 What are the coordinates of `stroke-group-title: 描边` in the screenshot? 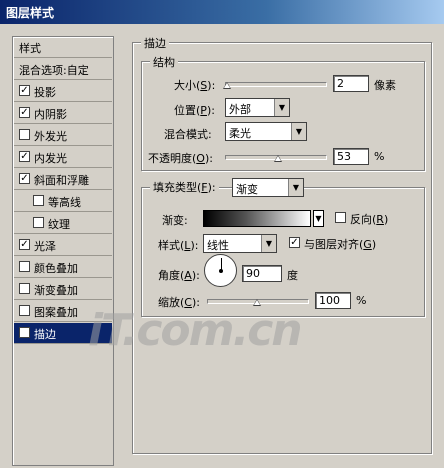 It's located at (155, 43).